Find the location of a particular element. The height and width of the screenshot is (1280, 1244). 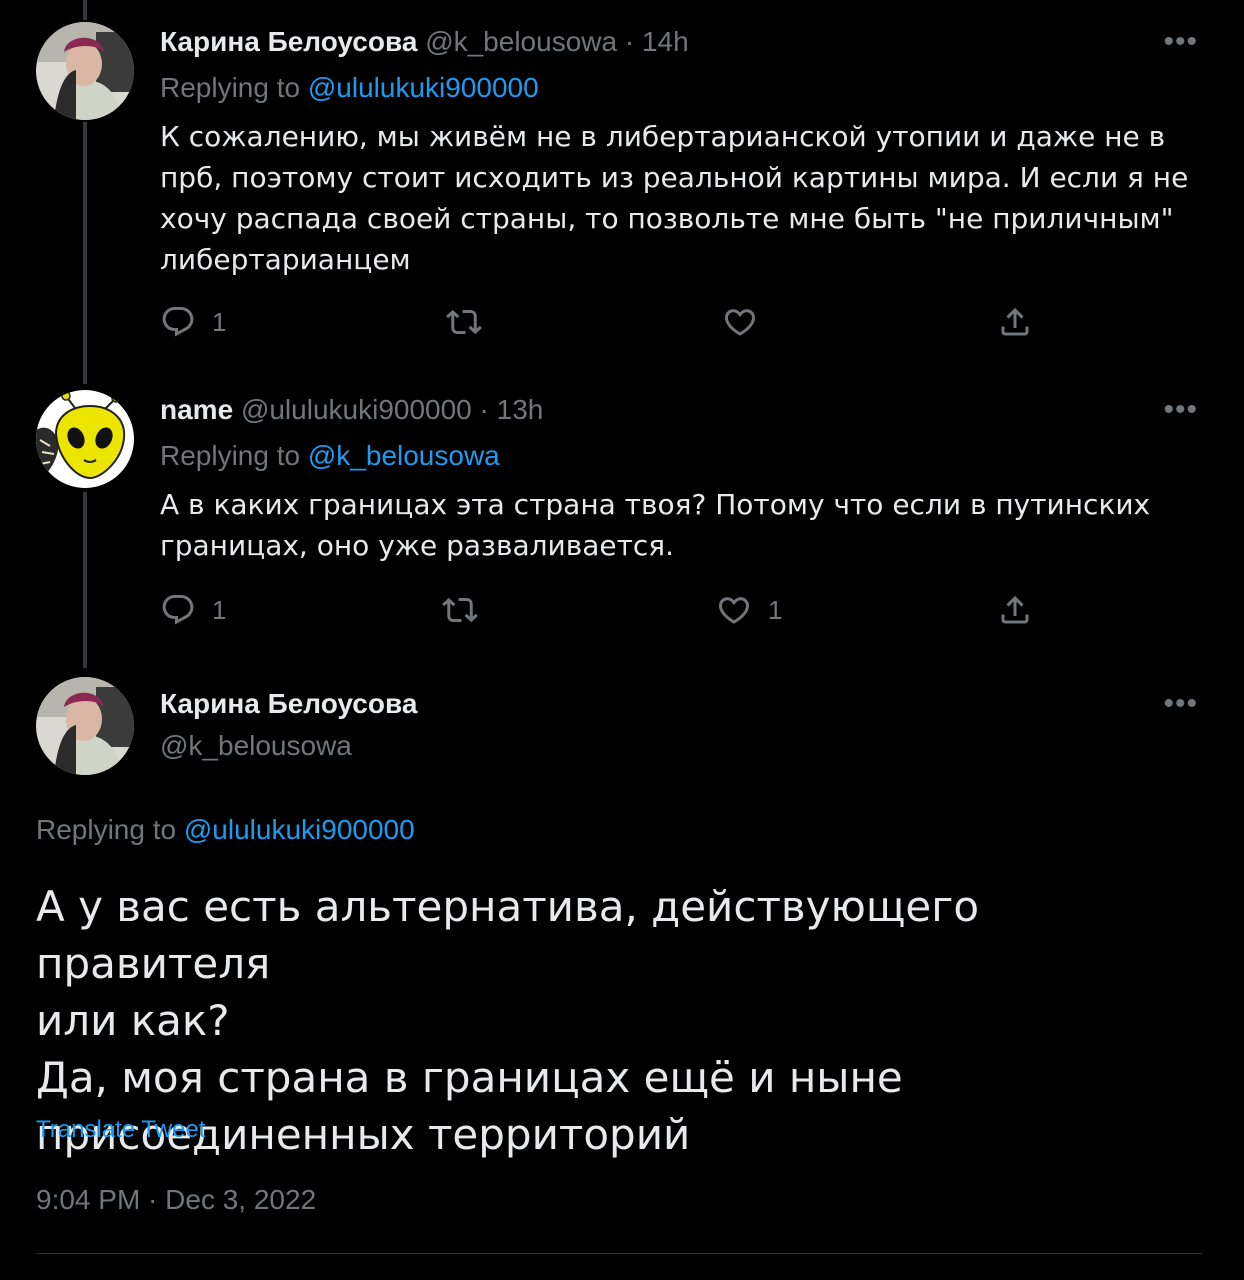

text-line: Да, моя страна в границах ещё и ныне is located at coordinates (469, 1077).